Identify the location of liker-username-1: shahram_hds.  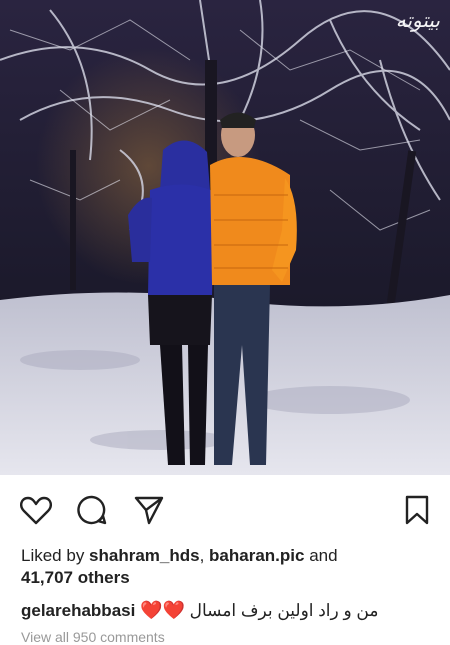
(144, 555).